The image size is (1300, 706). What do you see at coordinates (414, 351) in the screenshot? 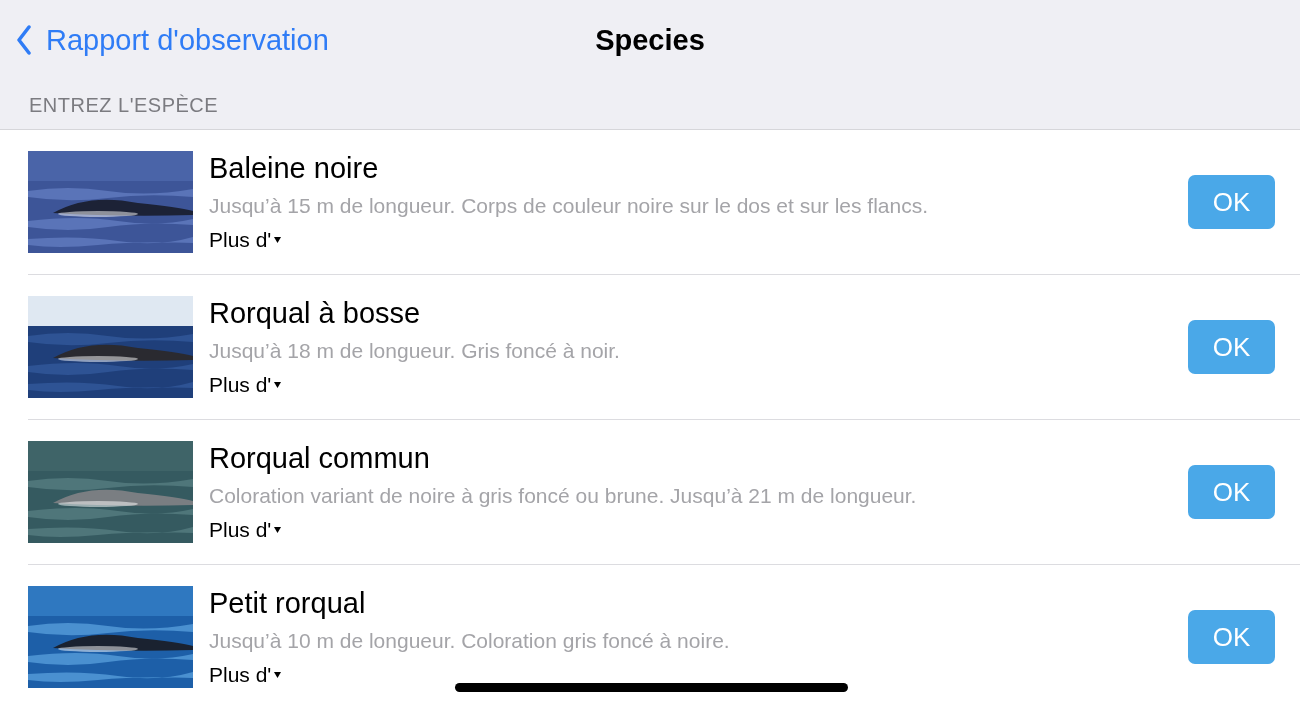
I see `species-description: Jusqu’à 18 m de longueur. Gris foncé à noir.` at bounding box center [414, 351].